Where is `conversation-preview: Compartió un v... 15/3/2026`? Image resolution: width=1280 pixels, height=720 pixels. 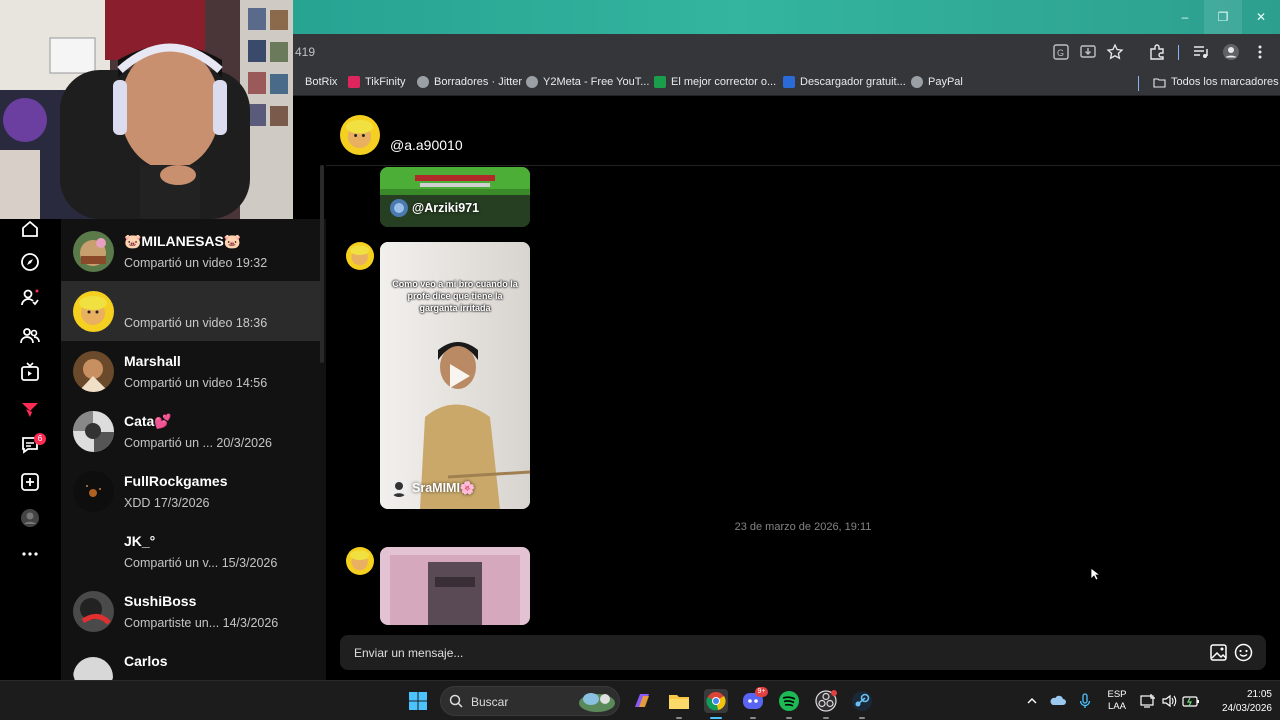
conversation-preview: Compartió un v... 15/3/2026 is located at coordinates (201, 563).